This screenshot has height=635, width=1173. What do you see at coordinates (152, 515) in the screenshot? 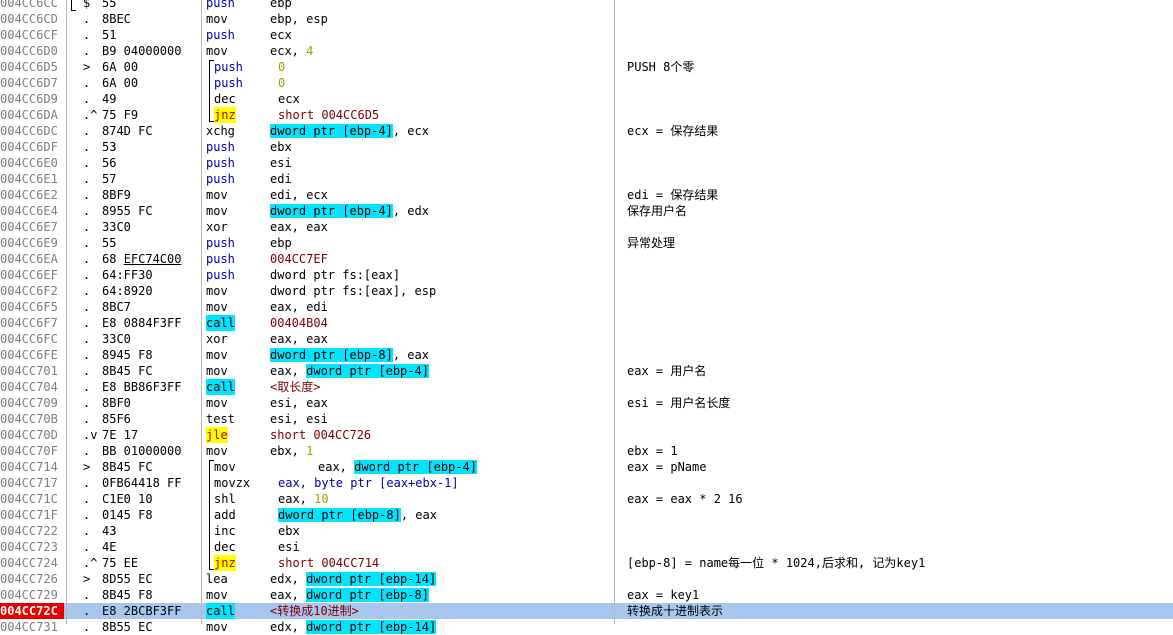
I see `hex-dump-cell: 0145 F8` at bounding box center [152, 515].